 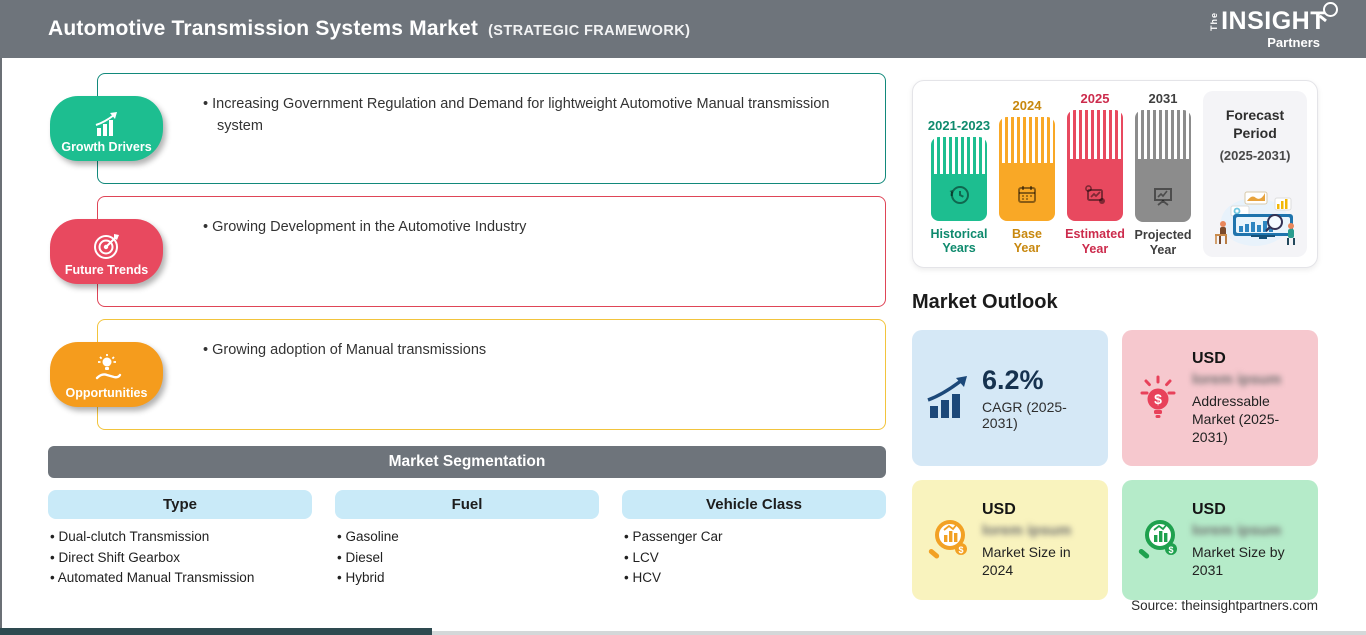 I want to click on forecast-period-title: Forecast Period, so click(x=1255, y=124).